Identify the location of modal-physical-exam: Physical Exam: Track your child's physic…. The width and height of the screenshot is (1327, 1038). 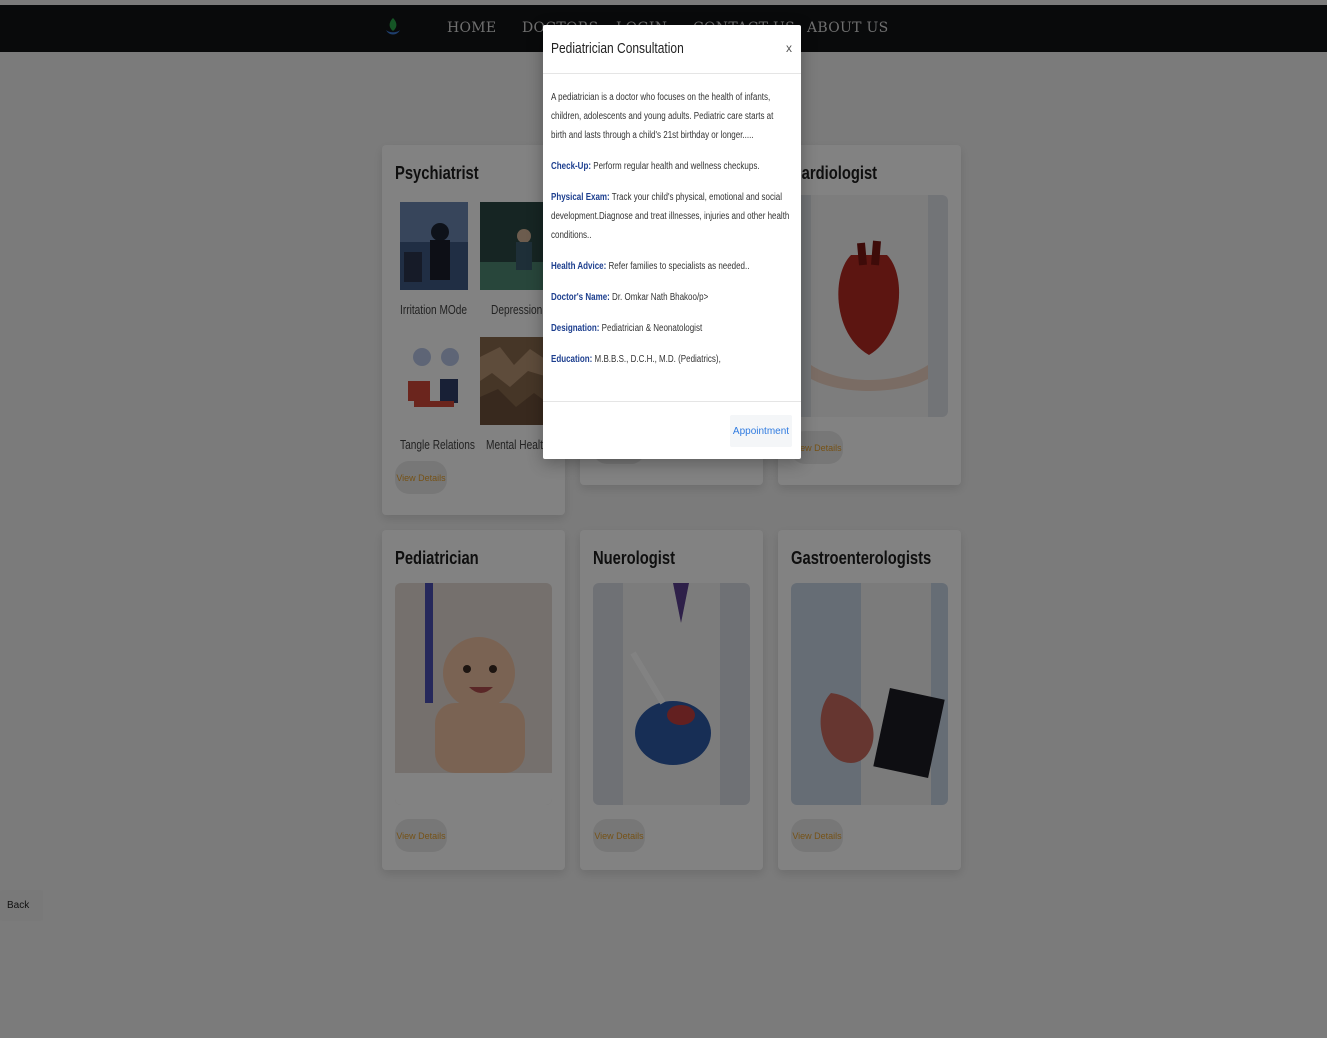
(671, 216).